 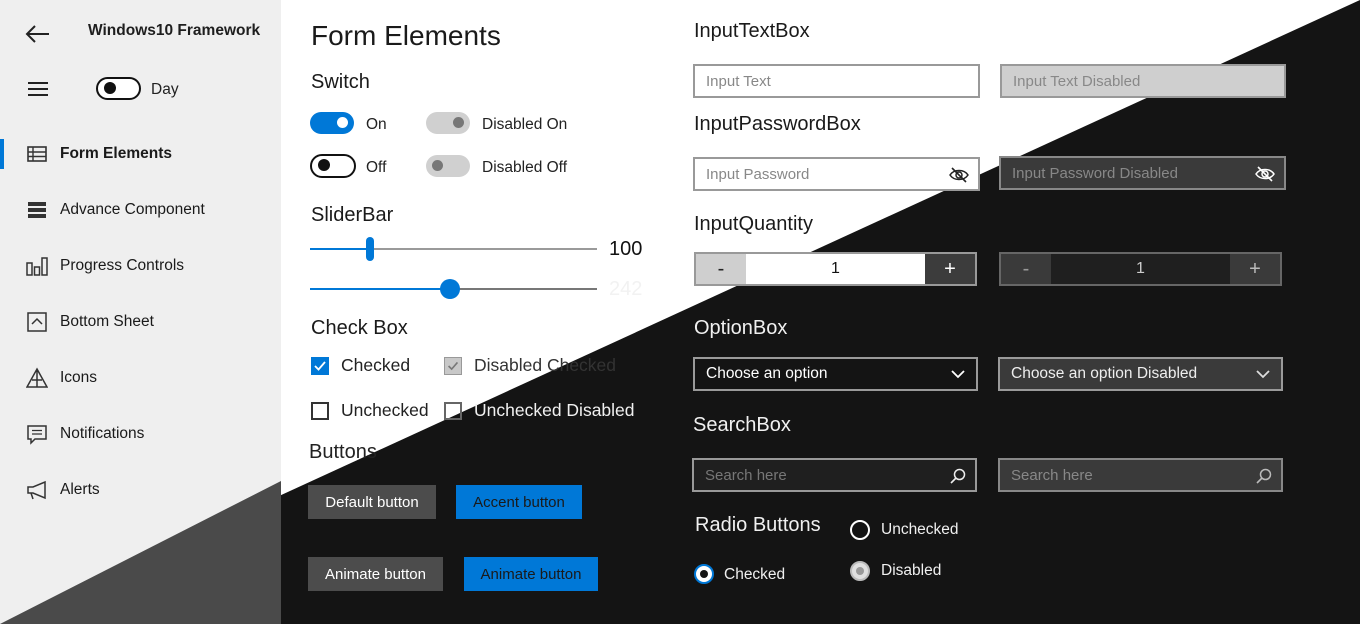 I want to click on slider1-value: 100, so click(x=626, y=249).